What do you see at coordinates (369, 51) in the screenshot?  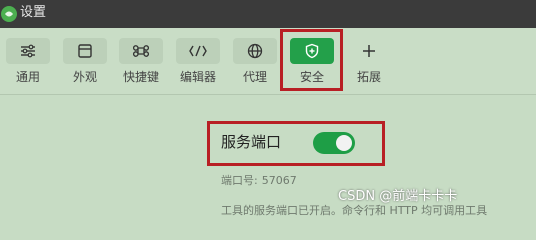 I see `plus-icon` at bounding box center [369, 51].